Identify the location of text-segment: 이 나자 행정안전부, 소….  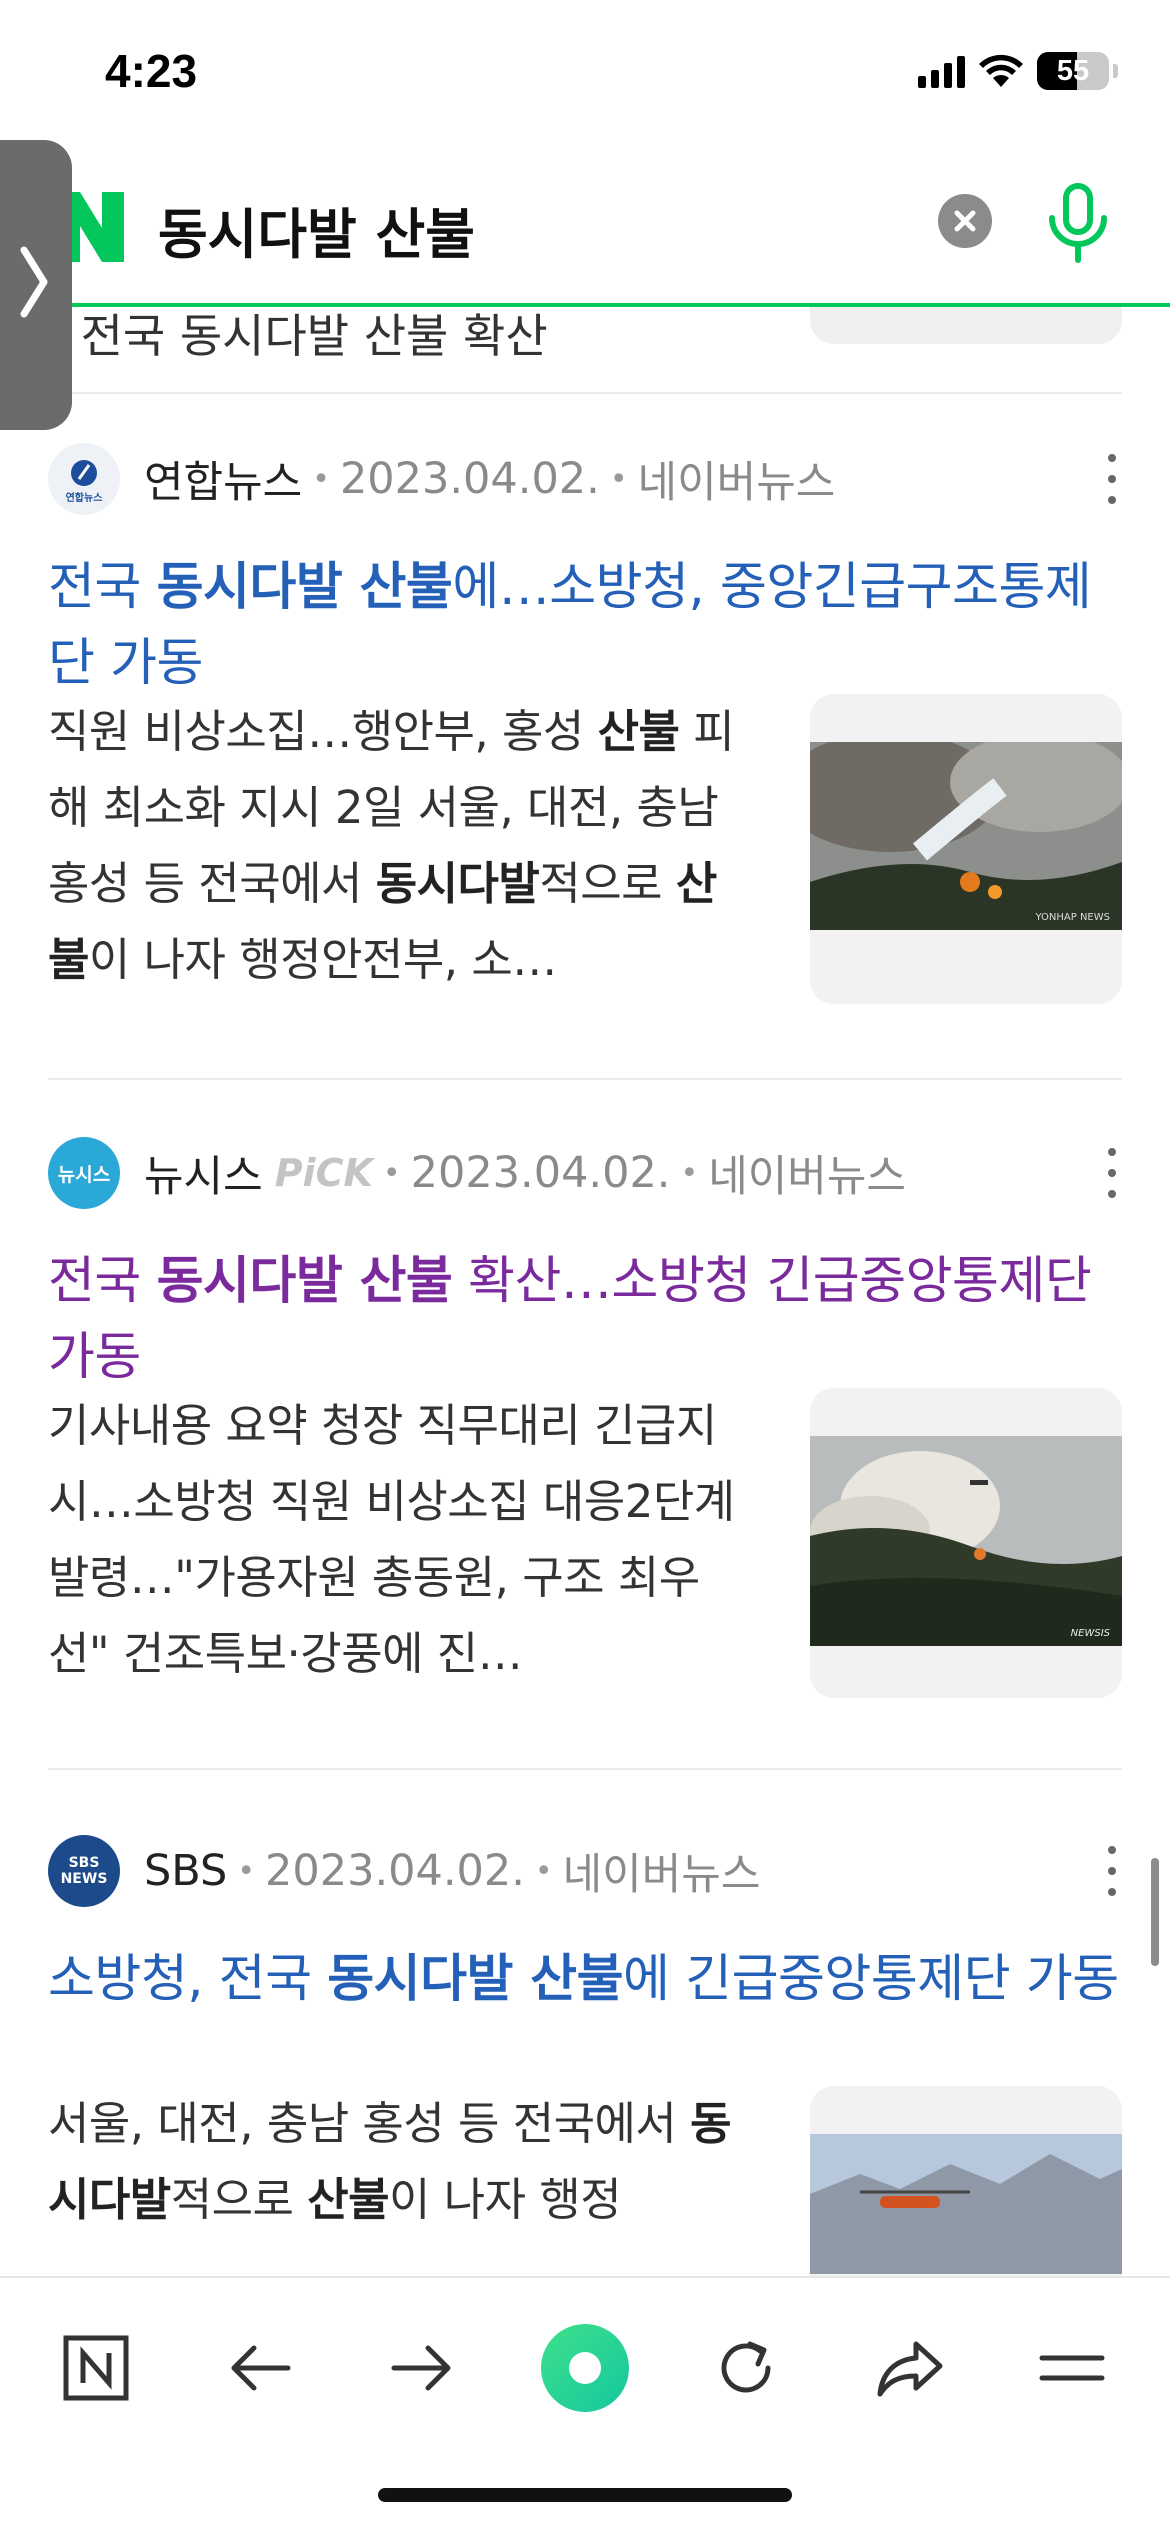
(322, 959).